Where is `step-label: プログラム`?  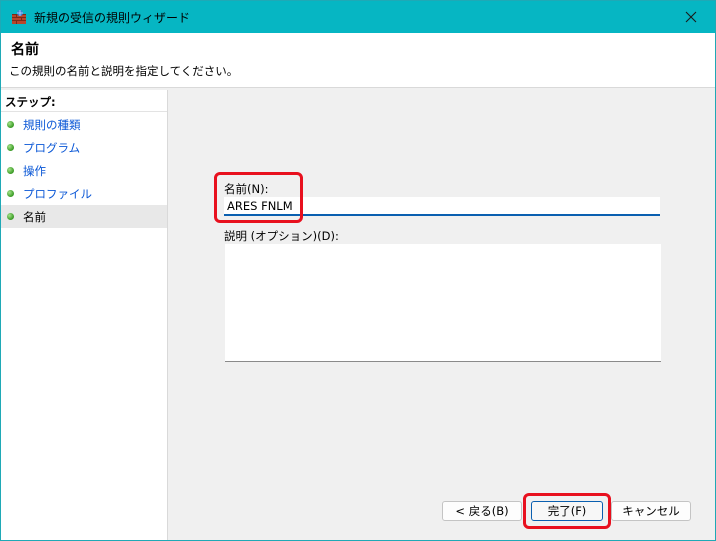 step-label: プログラム is located at coordinates (52, 148).